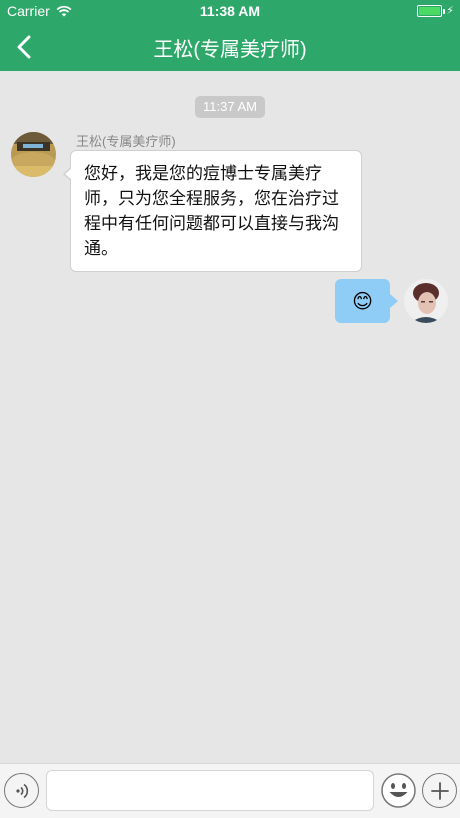 This screenshot has width=460, height=818. What do you see at coordinates (126, 141) in the screenshot?
I see `sender-name: 王松(专属美疗师)` at bounding box center [126, 141].